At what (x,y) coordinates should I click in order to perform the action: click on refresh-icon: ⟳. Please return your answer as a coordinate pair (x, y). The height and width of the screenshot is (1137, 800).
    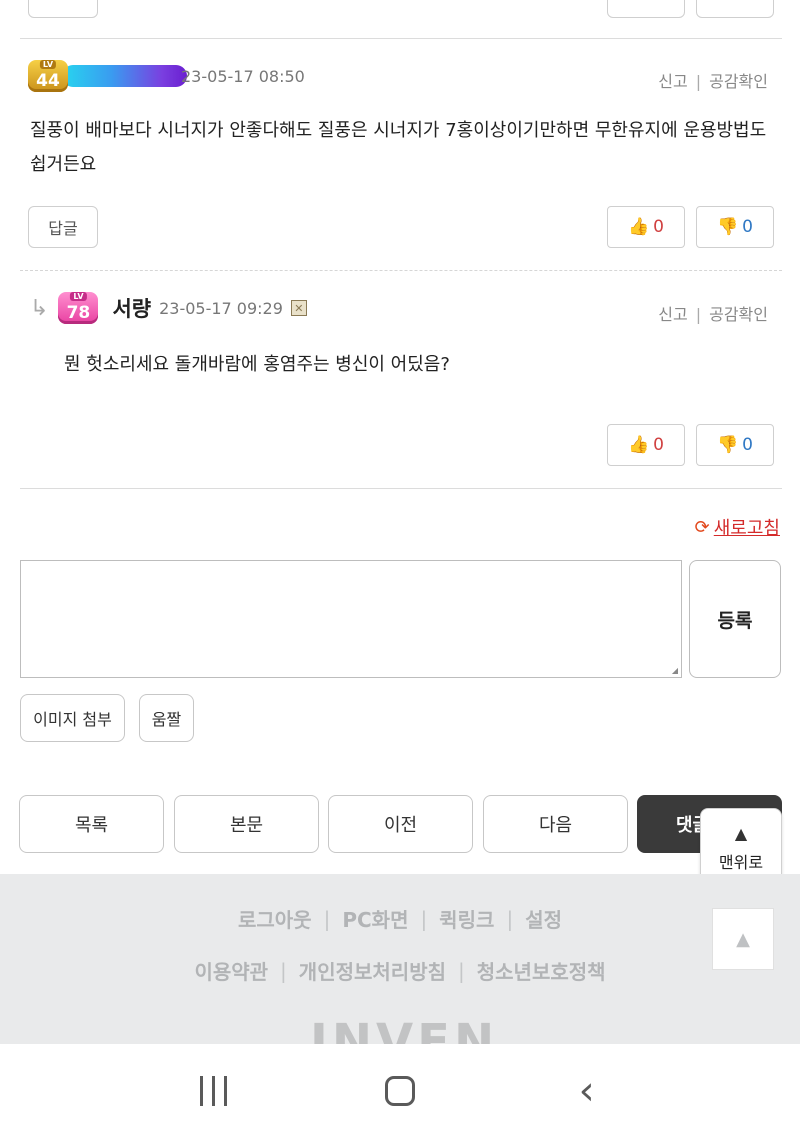
    Looking at the image, I should click on (702, 527).